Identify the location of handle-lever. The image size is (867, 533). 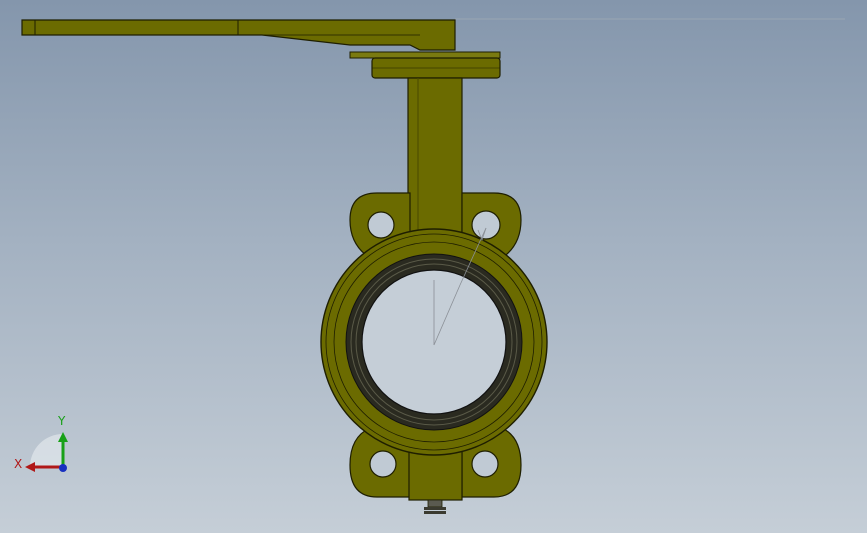
(238, 35).